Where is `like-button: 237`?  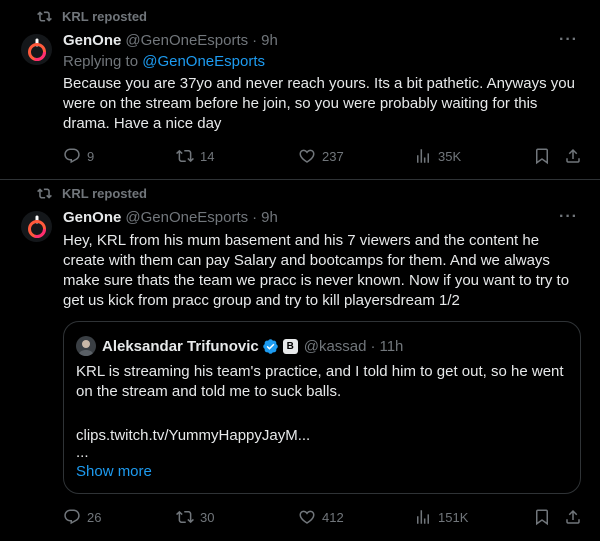
like-button: 237 is located at coordinates (321, 156).